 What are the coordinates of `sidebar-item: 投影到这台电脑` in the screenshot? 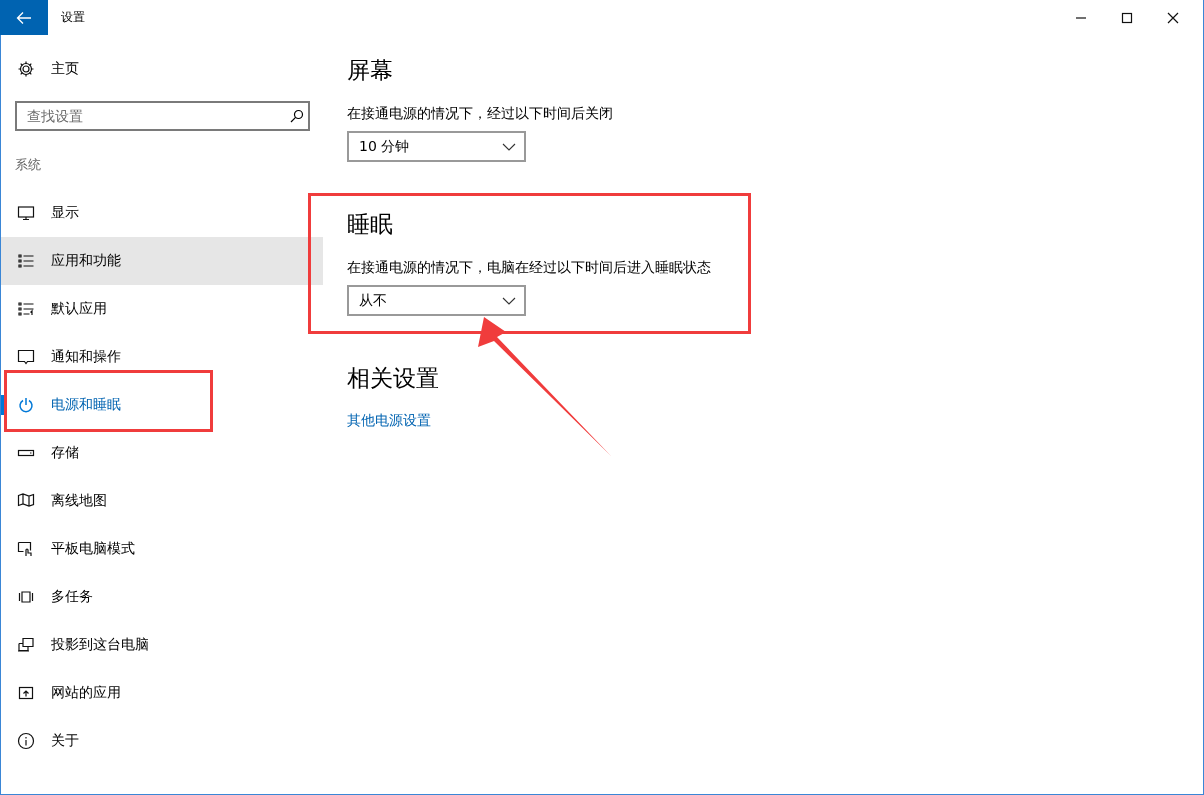 It's located at (162, 645).